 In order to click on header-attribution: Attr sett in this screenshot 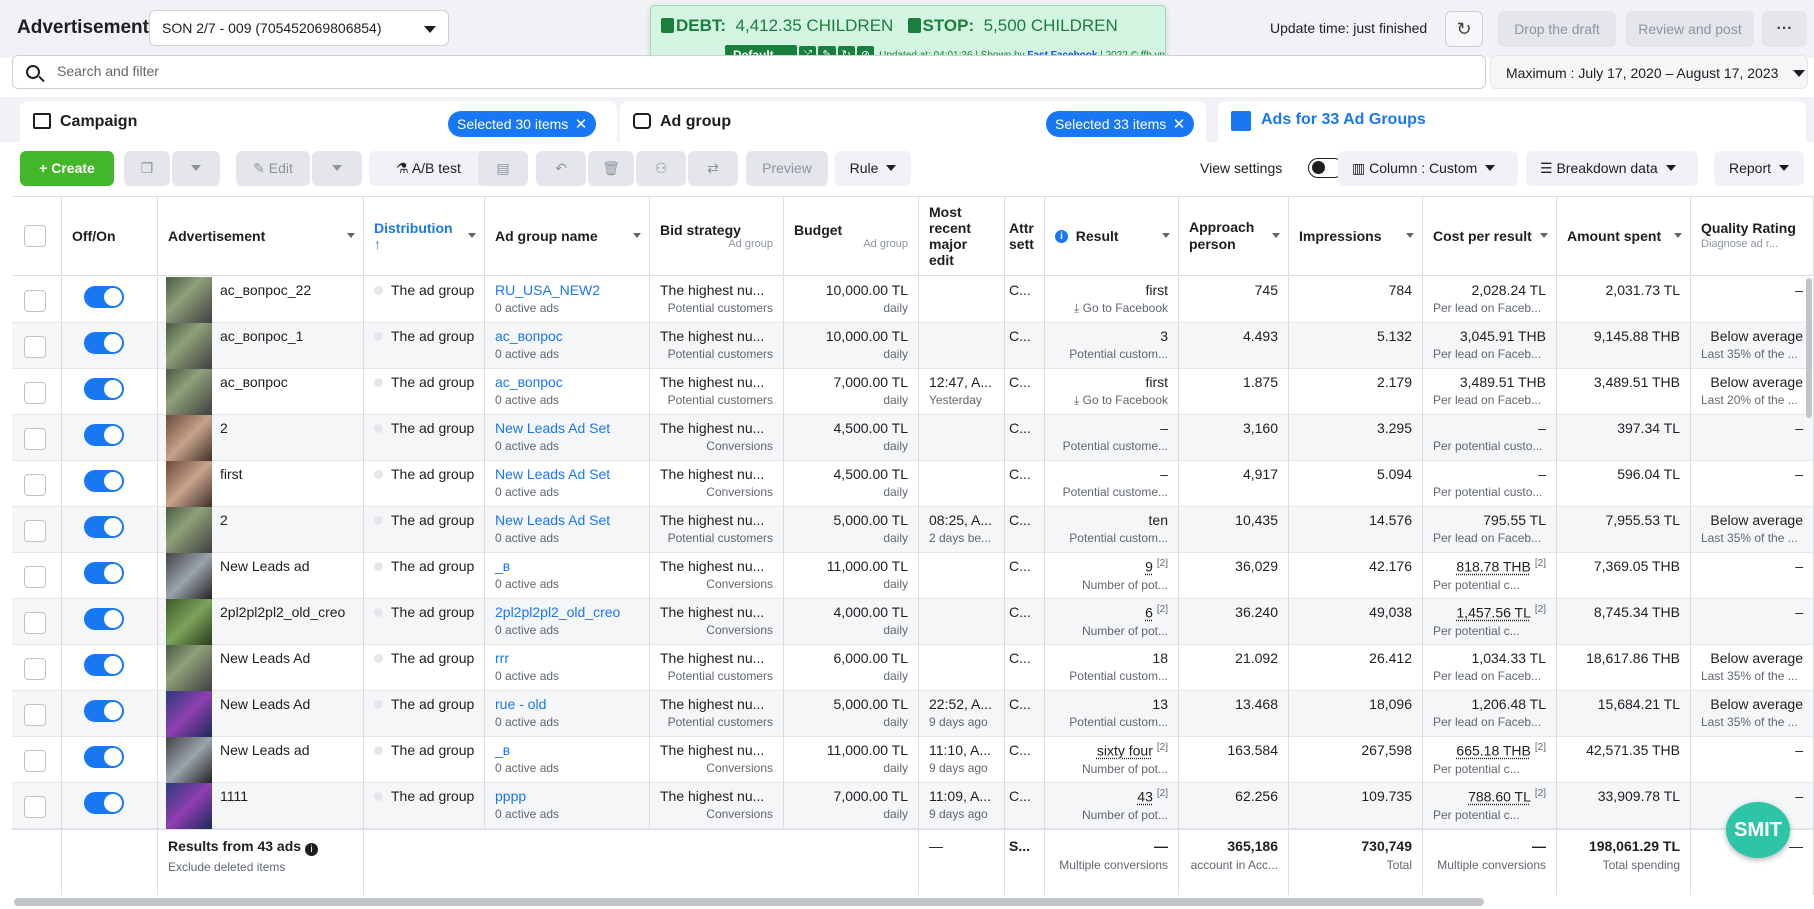, I will do `click(1025, 236)`.